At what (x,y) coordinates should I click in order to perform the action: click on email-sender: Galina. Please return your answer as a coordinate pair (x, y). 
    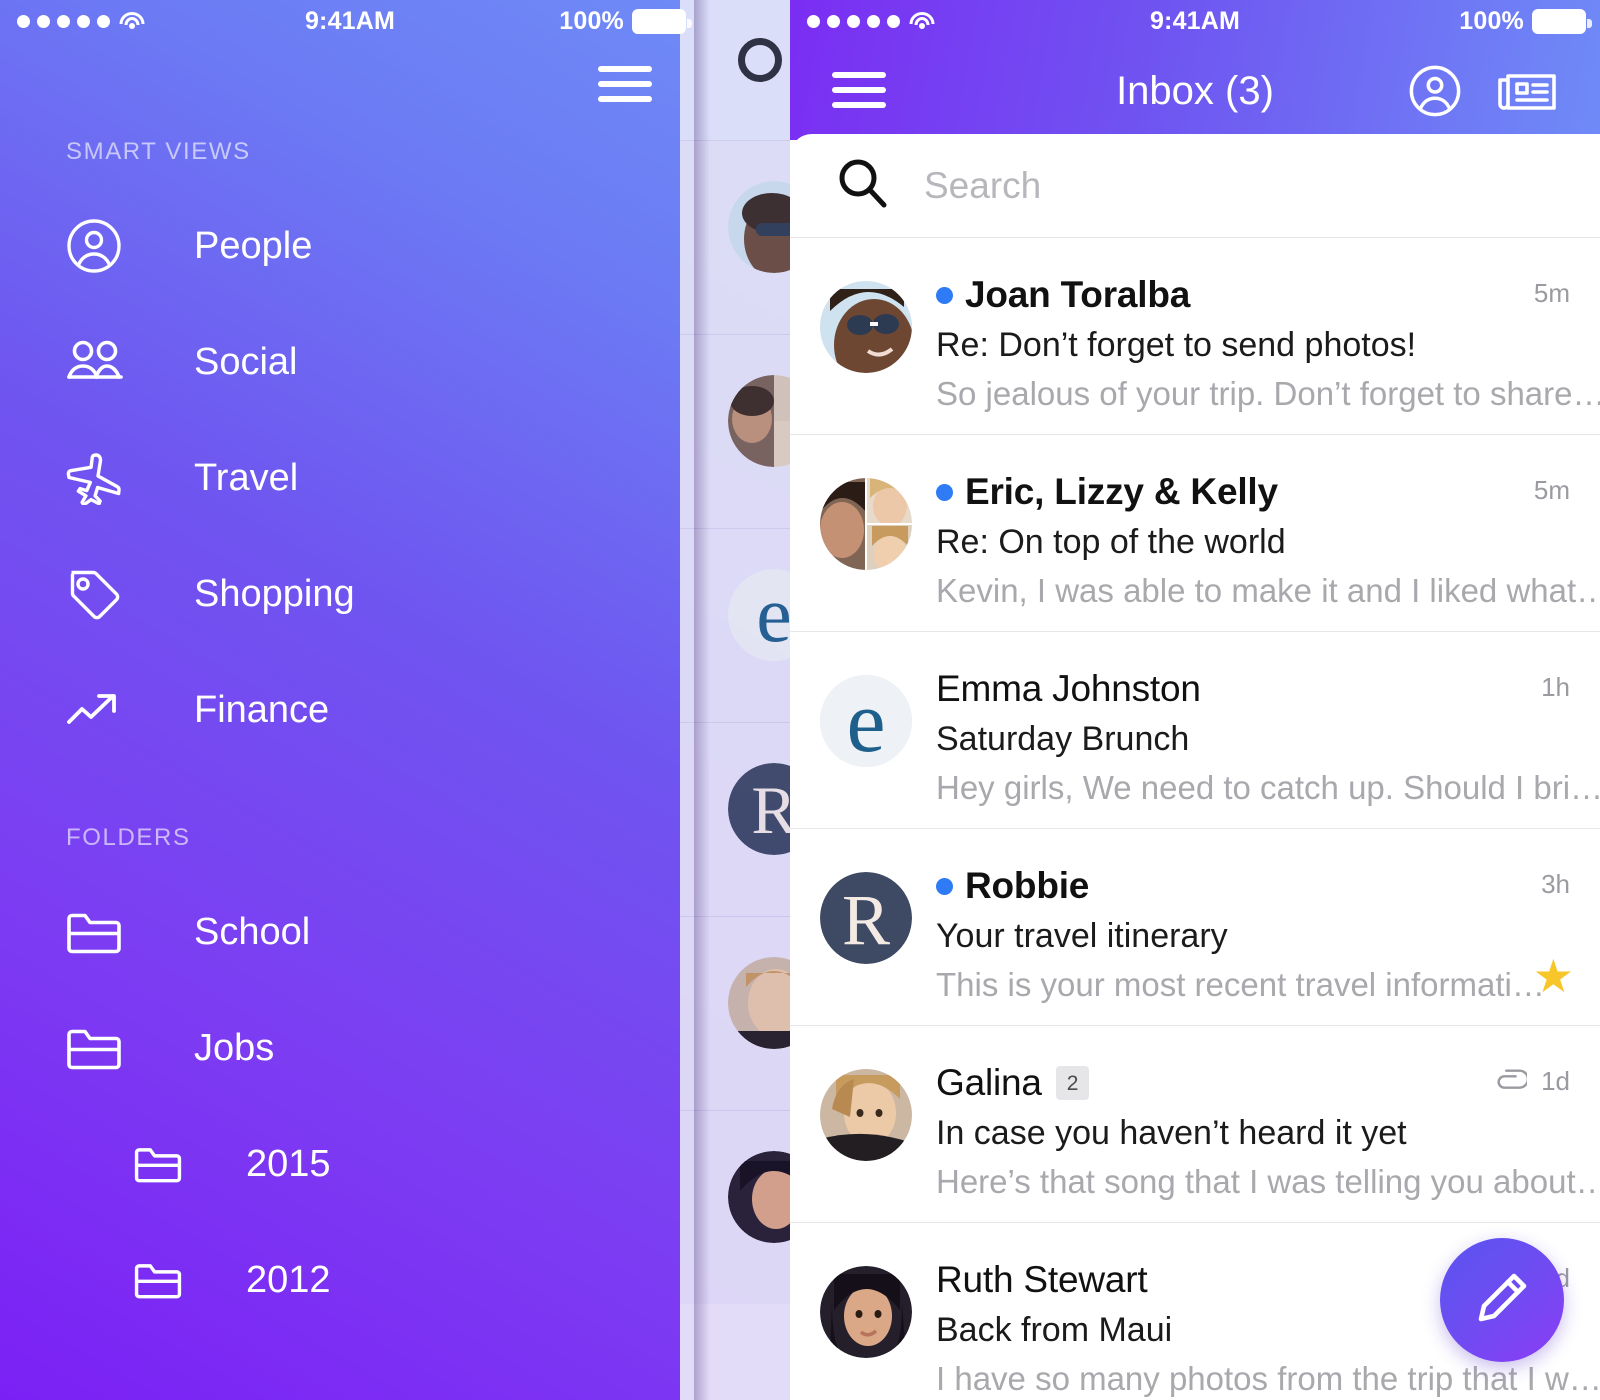
    Looking at the image, I should click on (989, 1082).